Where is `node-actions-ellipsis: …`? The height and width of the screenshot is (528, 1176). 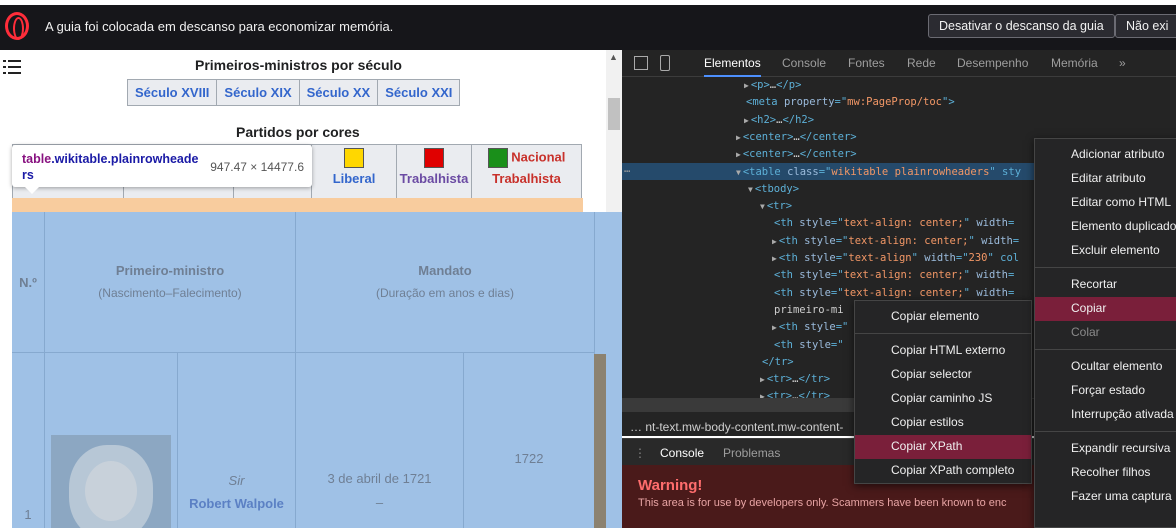 node-actions-ellipsis: … is located at coordinates (627, 169).